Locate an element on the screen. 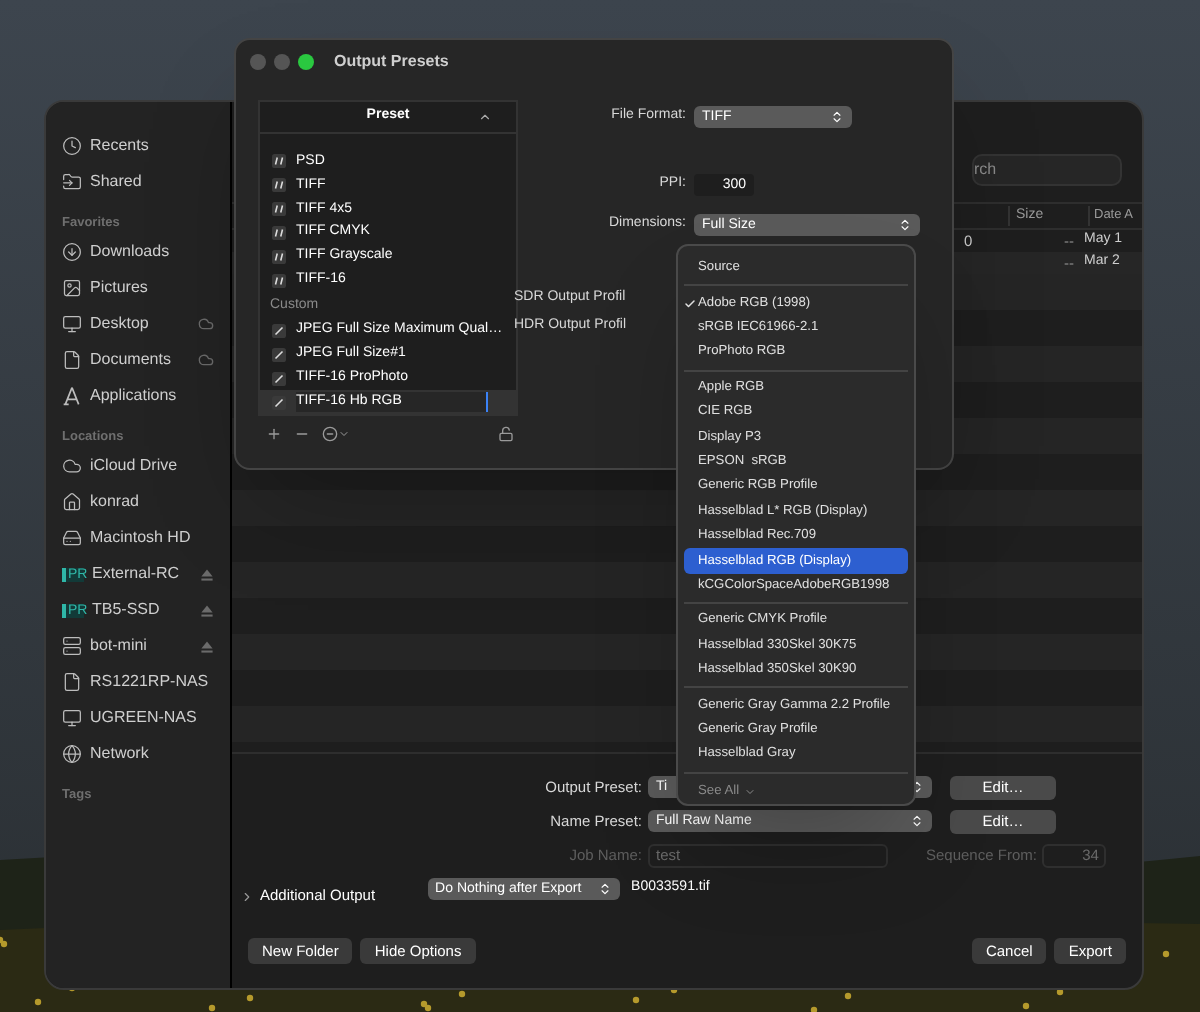  clock-icon is located at coordinates (72, 146).